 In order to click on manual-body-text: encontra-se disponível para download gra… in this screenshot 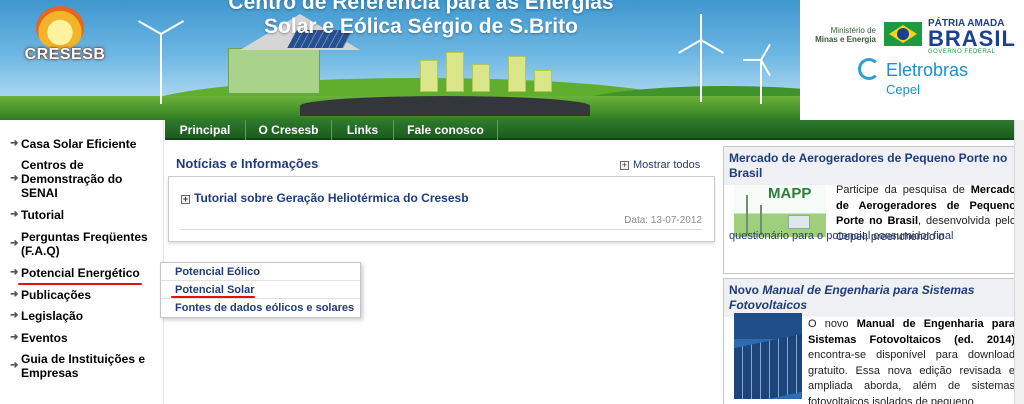, I will do `click(911, 376)`.